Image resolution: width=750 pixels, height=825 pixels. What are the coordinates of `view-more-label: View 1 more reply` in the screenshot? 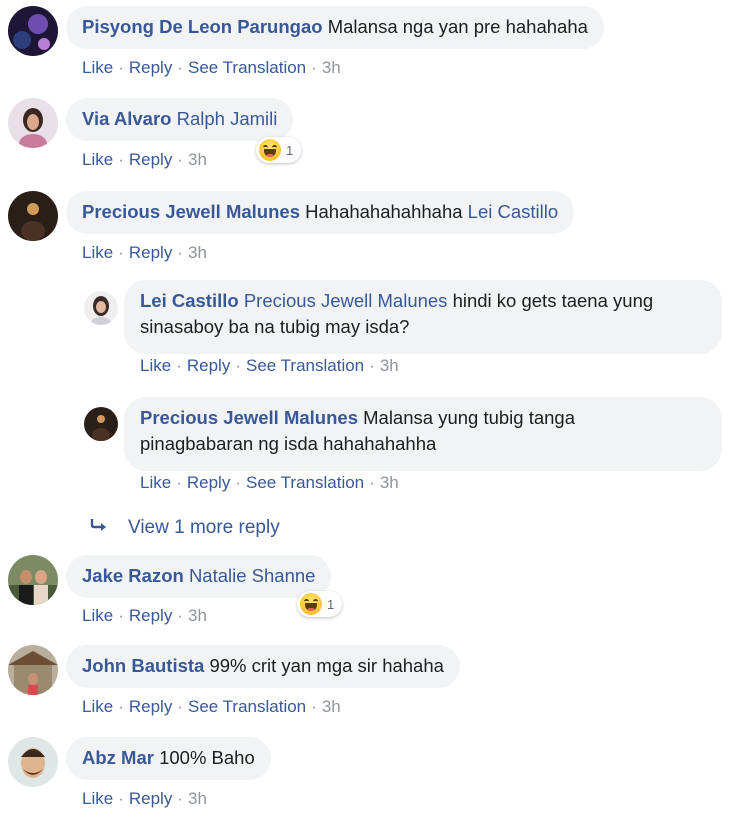 It's located at (204, 528).